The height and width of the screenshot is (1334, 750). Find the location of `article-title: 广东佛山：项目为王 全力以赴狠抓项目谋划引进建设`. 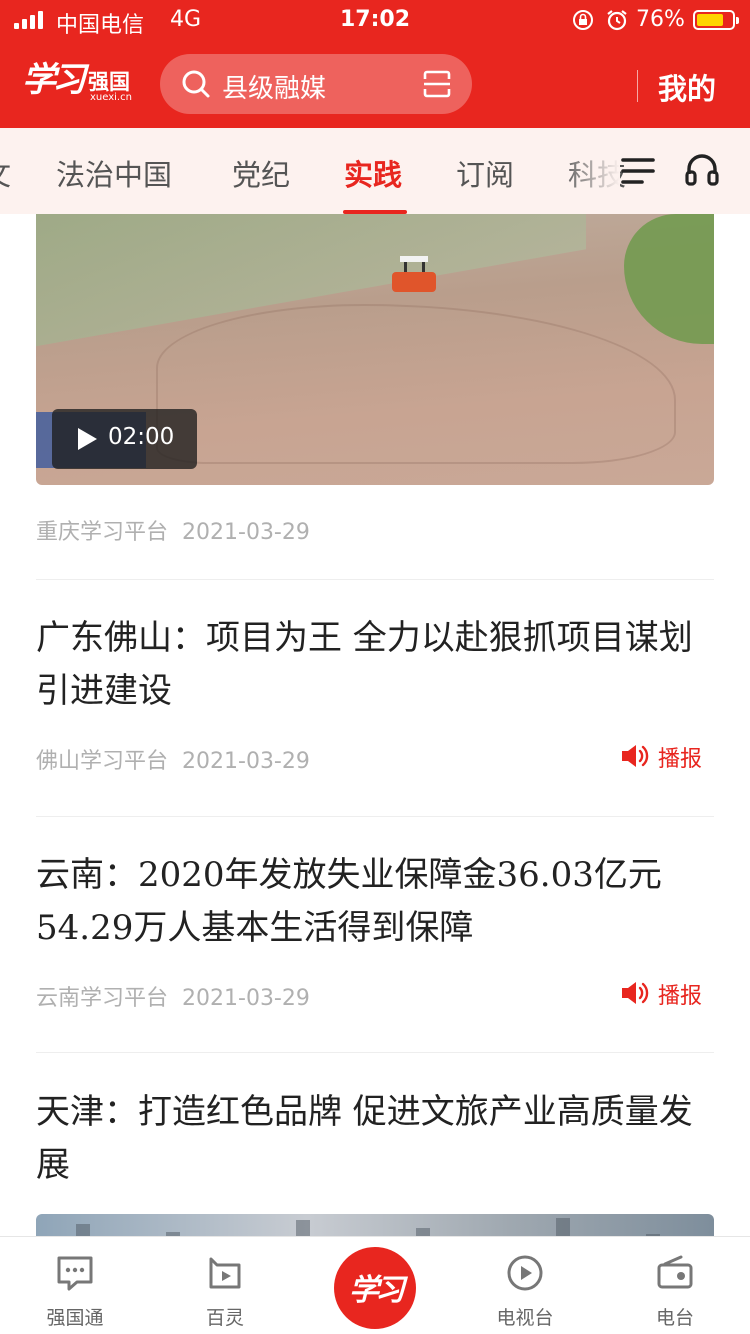

article-title: 广东佛山：项目为王 全力以赴狠抓项目谋划引进建设 is located at coordinates (376, 665).